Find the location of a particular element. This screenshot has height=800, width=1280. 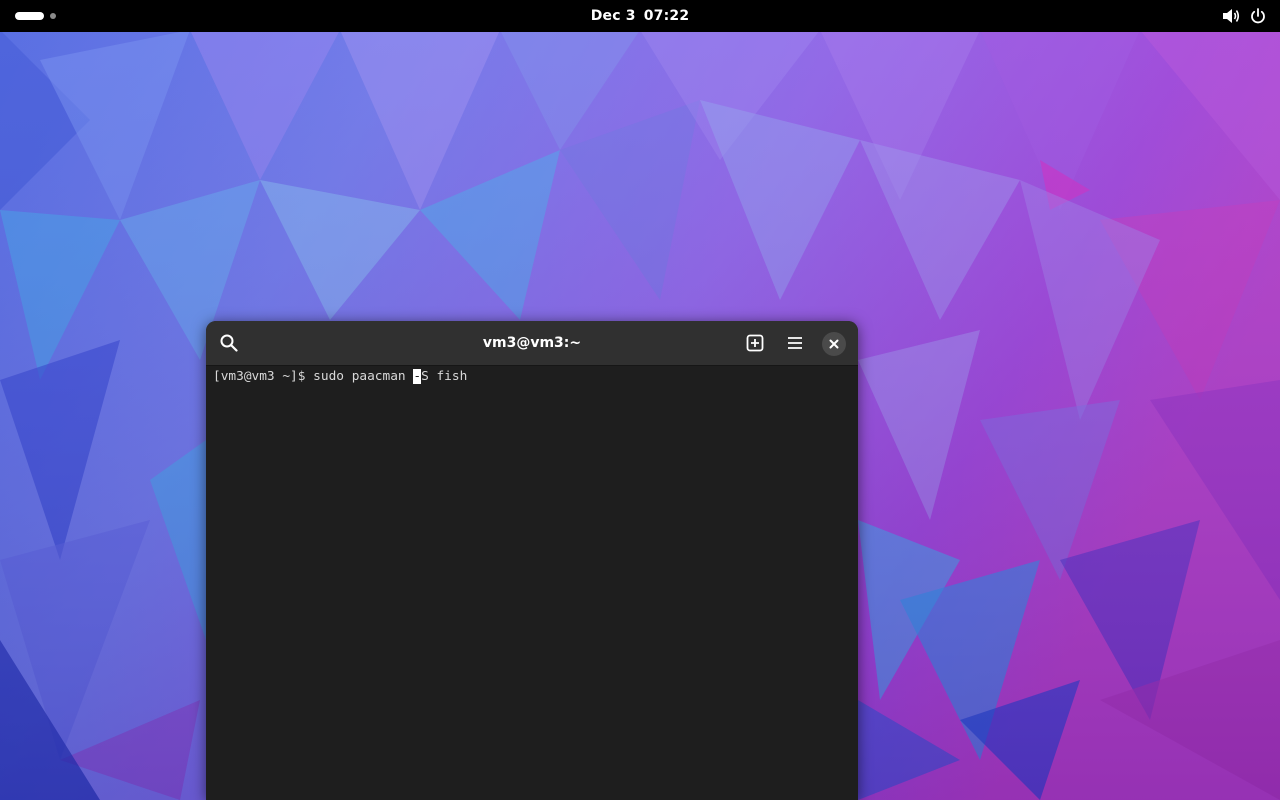

command-line: [vm3@vm3 ~]$ sudo paacman -S fish is located at coordinates (340, 376).